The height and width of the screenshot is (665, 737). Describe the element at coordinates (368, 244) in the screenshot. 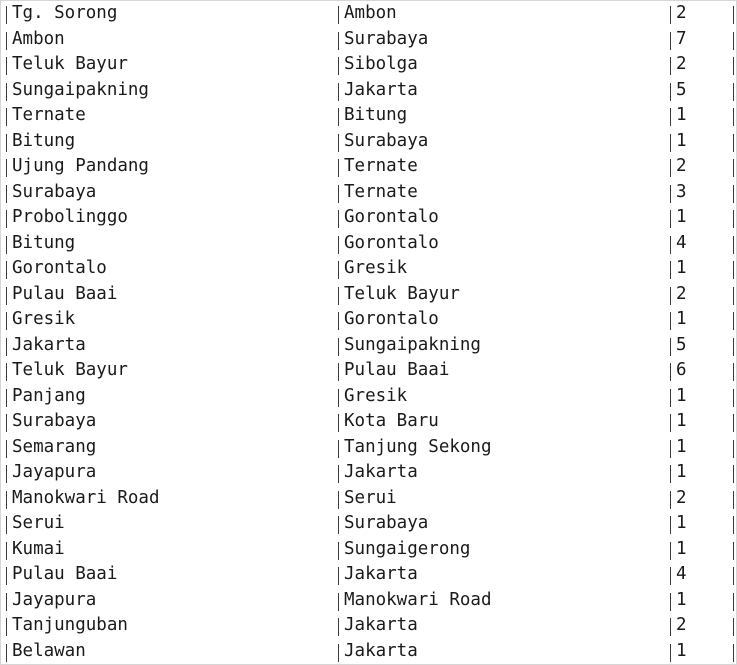

I see `table-row: Bitung Gorontalo 4` at that location.